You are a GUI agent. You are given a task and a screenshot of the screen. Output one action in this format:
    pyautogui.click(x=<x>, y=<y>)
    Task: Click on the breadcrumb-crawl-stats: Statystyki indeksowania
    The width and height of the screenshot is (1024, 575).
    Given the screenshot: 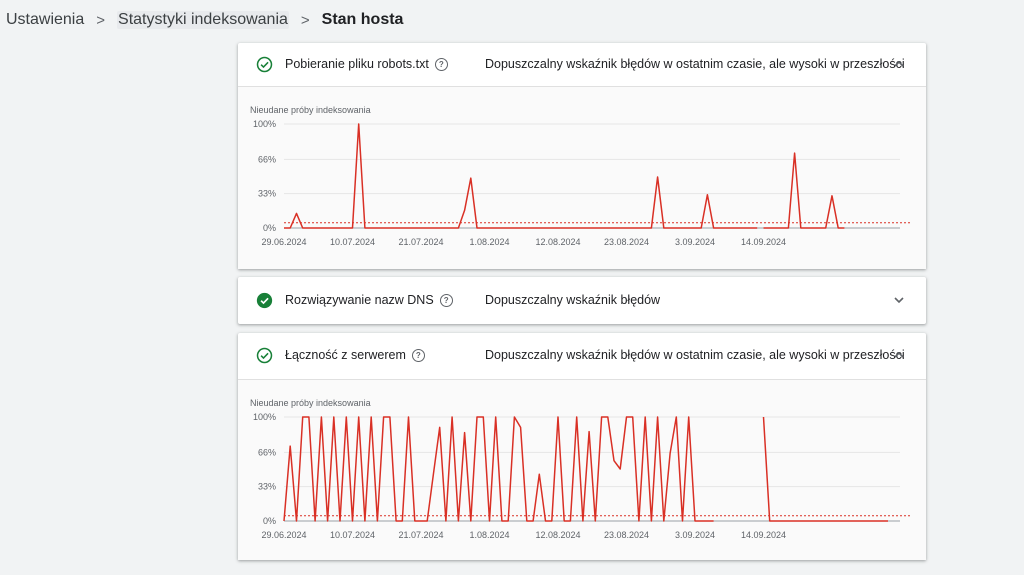 What is the action you would take?
    pyautogui.click(x=203, y=20)
    